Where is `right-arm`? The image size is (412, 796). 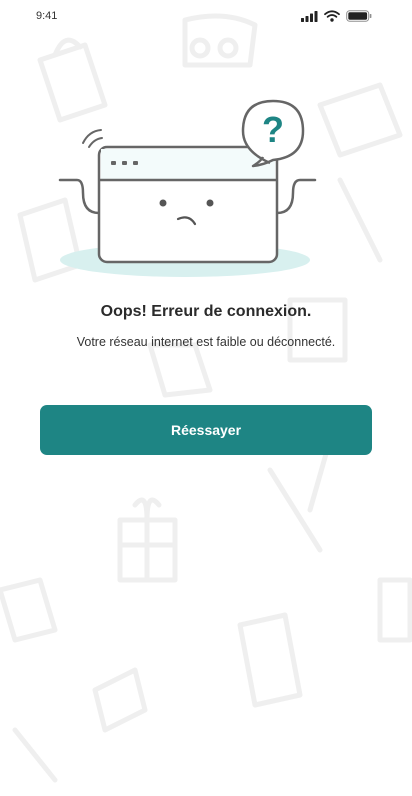 right-arm is located at coordinates (296, 196).